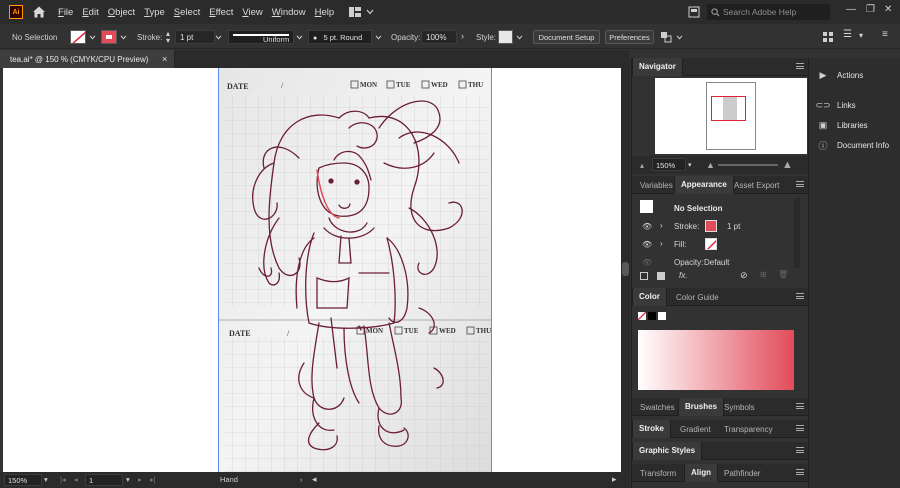 Image resolution: width=900 pixels, height=488 pixels. Describe the element at coordinates (140, 479) in the screenshot. I see `next-artboard-icon: ▸` at that location.